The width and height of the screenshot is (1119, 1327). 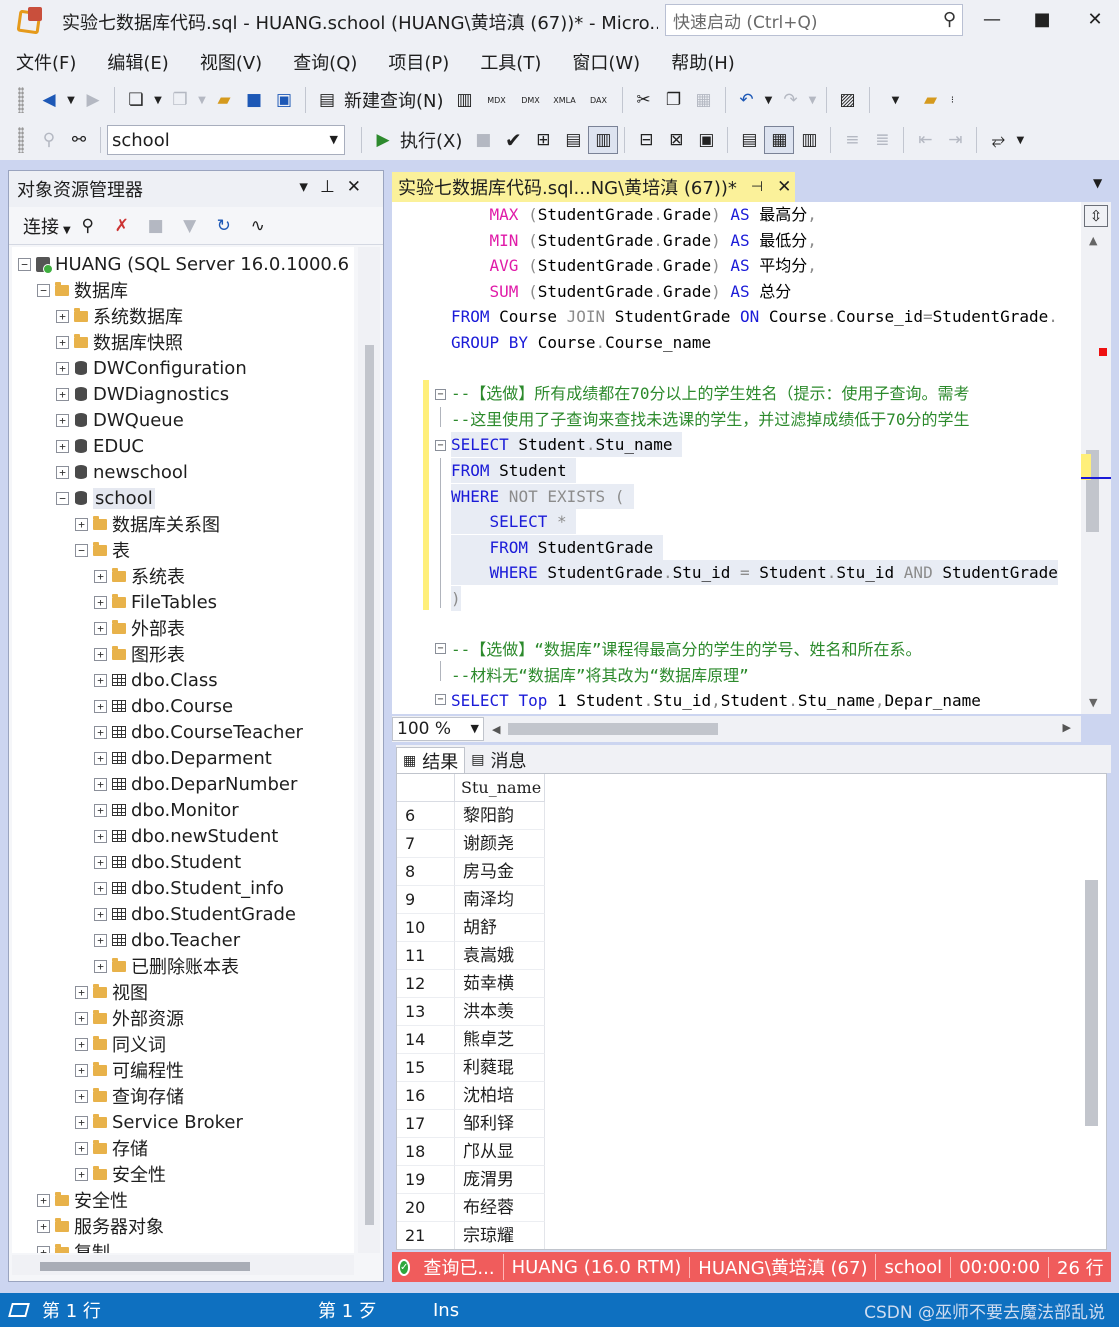 What do you see at coordinates (431, 140) in the screenshot?
I see `execute-button: 执行(X)` at bounding box center [431, 140].